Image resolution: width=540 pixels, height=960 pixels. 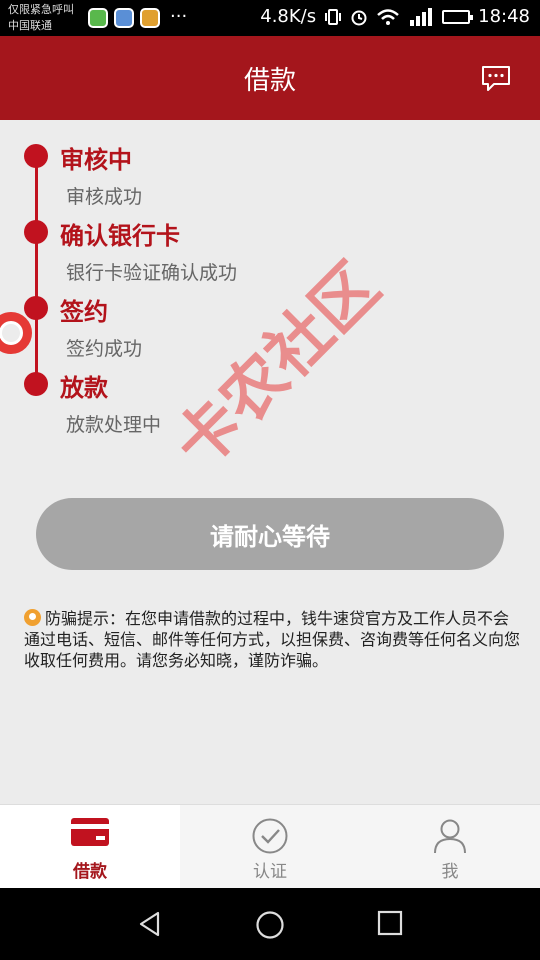 I want to click on signal-icon, so click(x=421, y=16).